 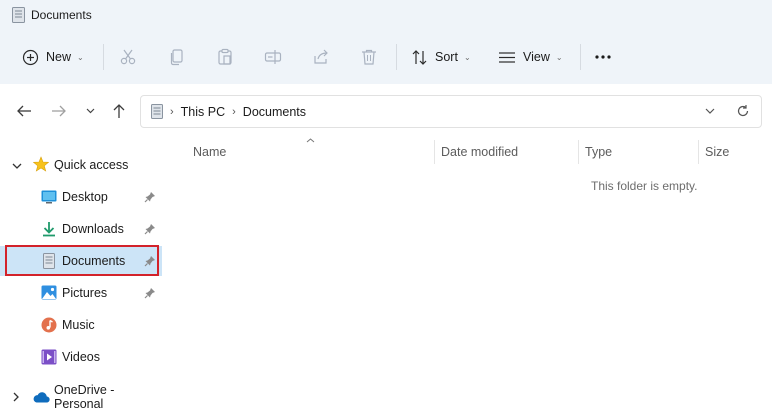 I want to click on forward-button, so click(x=59, y=111).